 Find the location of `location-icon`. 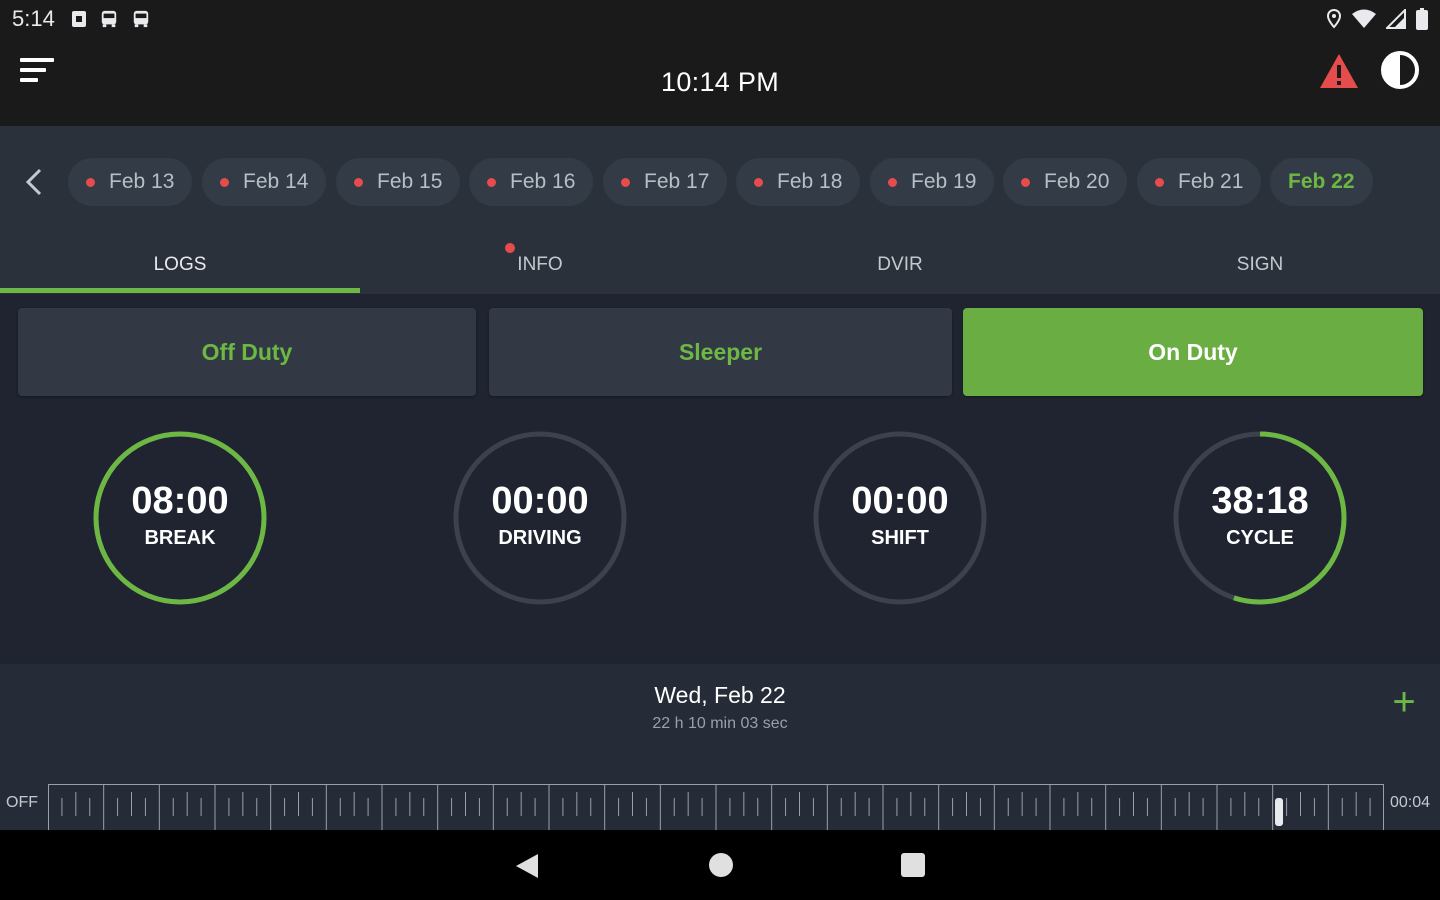

location-icon is located at coordinates (1334, 19).